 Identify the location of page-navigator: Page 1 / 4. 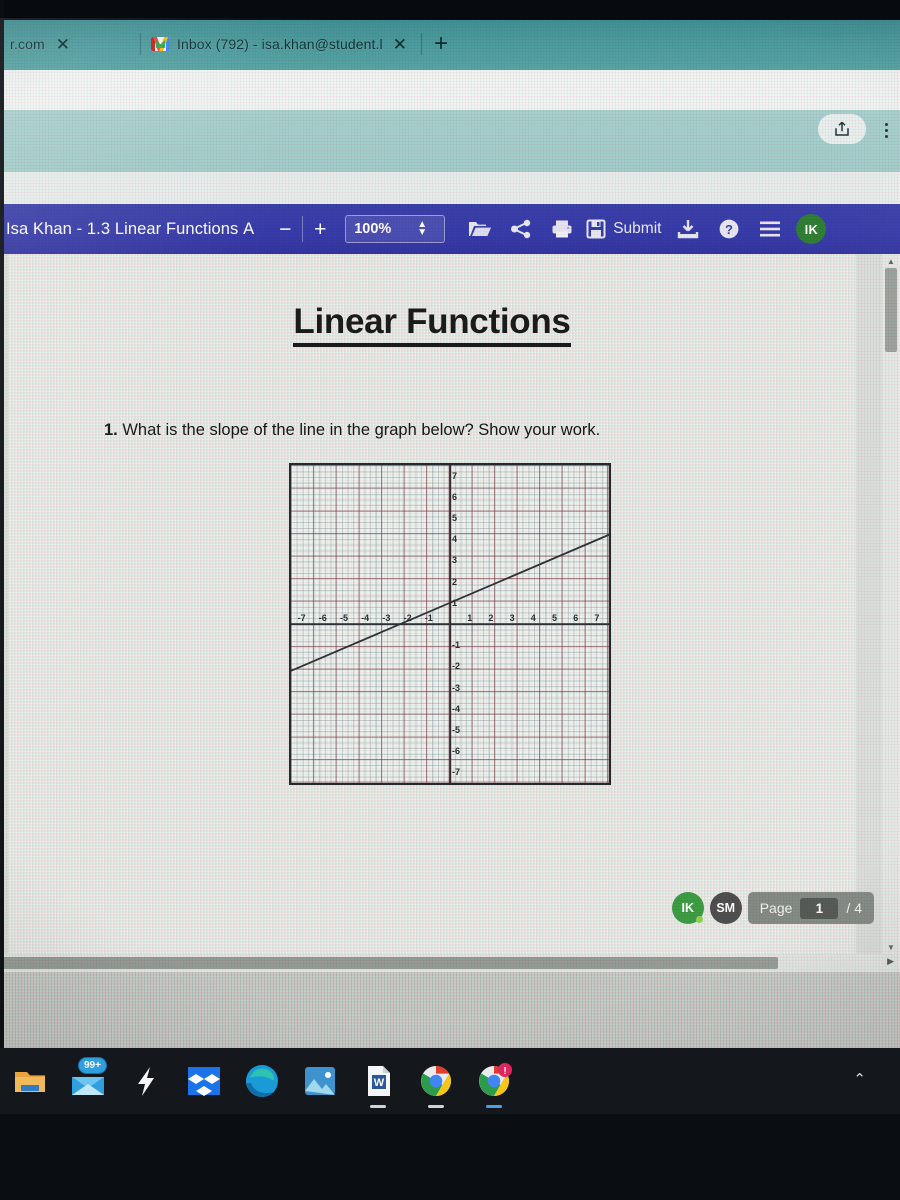
(810, 908).